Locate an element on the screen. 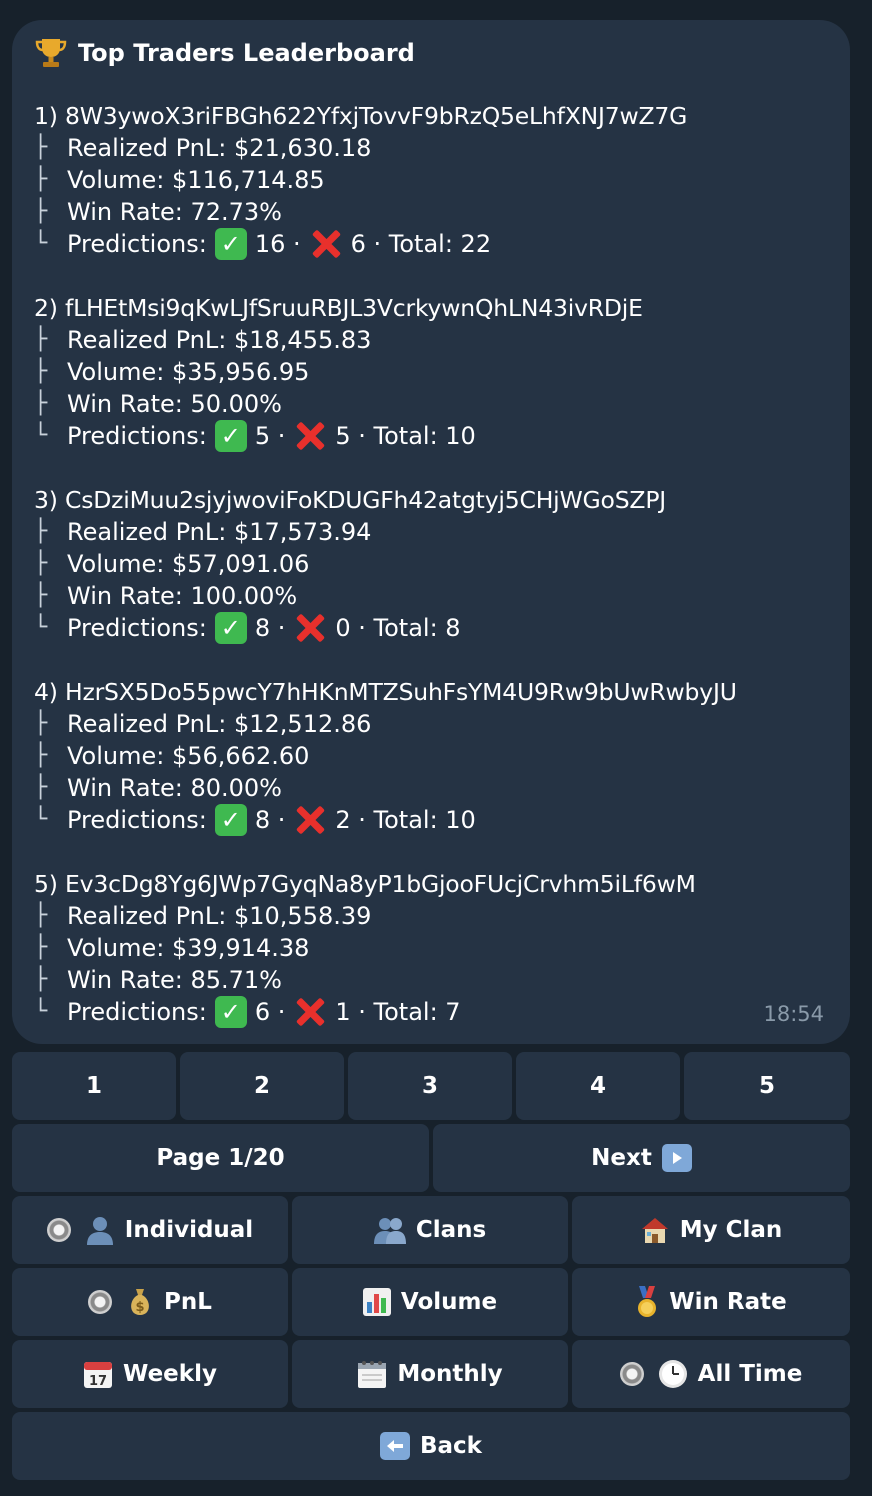  volume-row: ├ Volume: $116,714.85 is located at coordinates (179, 180).